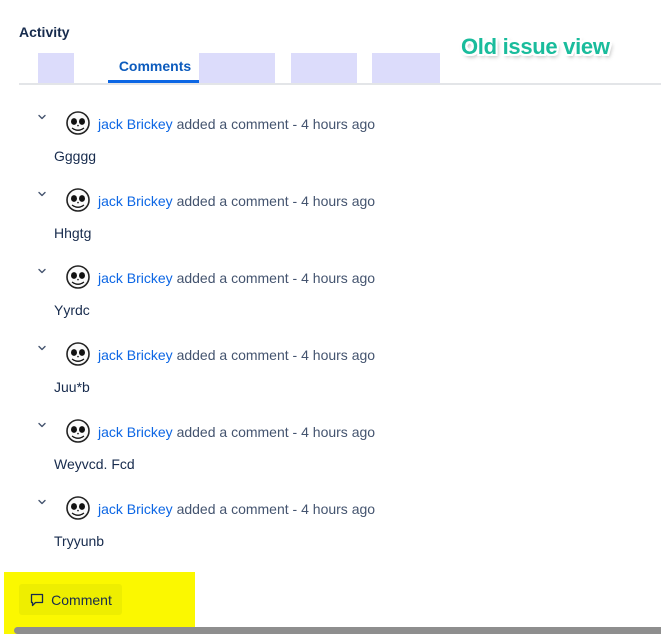  Describe the element at coordinates (72, 387) in the screenshot. I see `comment-body: Juu*b` at that location.